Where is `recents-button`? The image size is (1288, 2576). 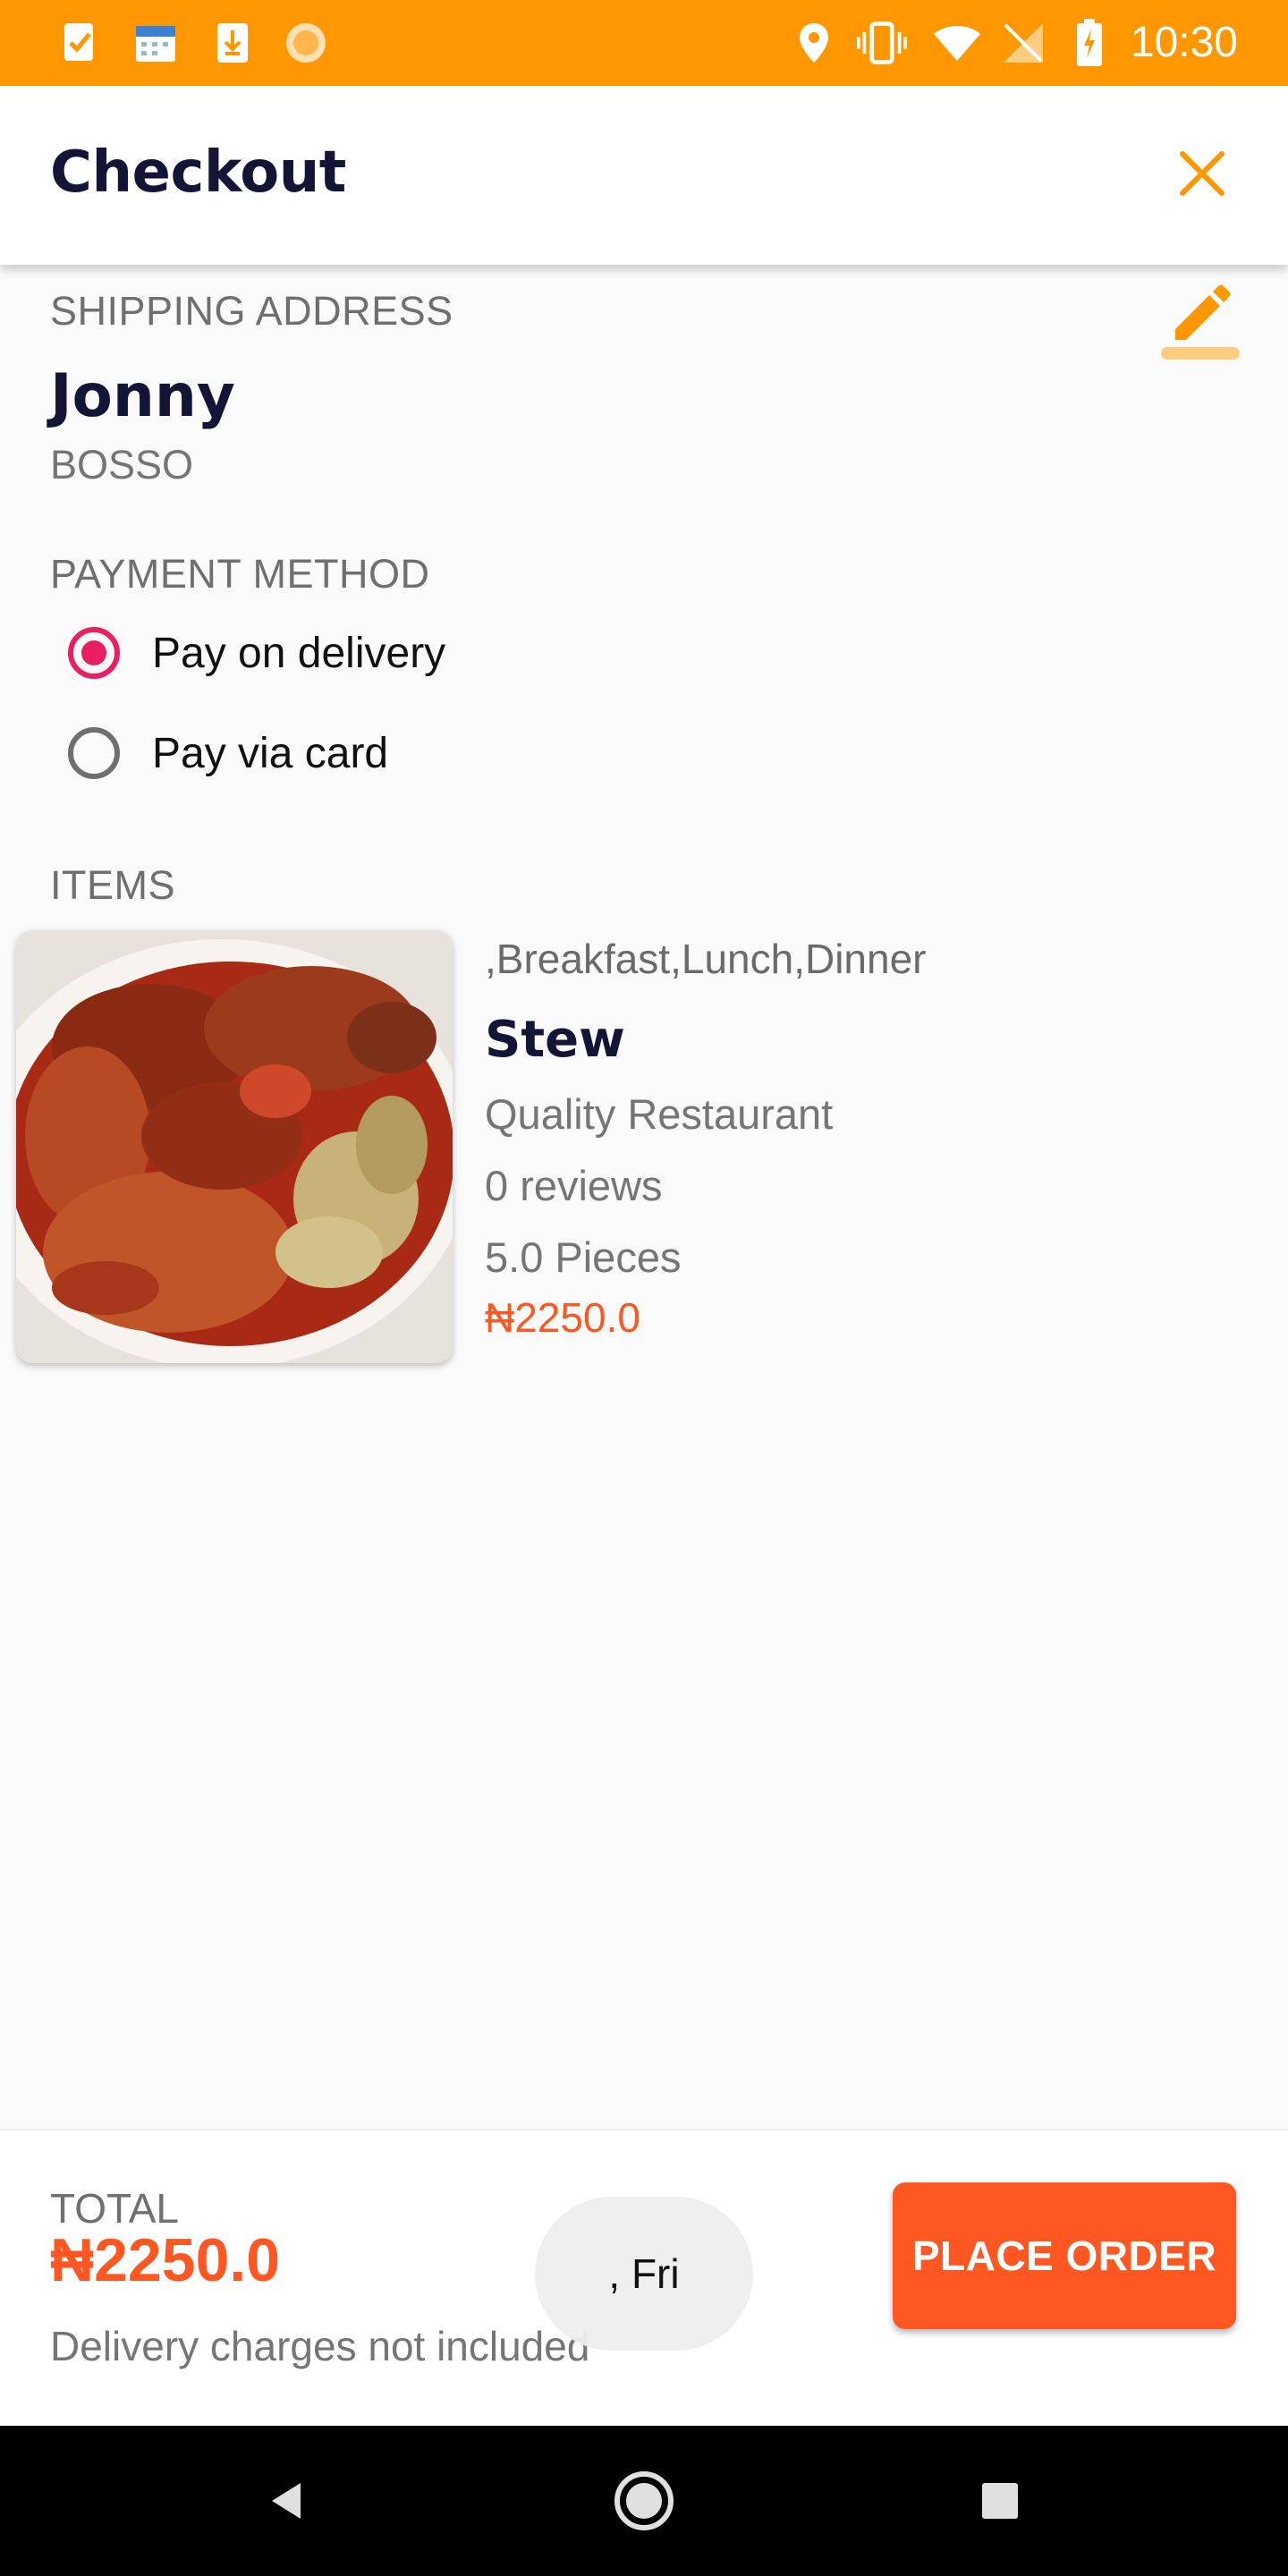 recents-button is located at coordinates (1000, 2501).